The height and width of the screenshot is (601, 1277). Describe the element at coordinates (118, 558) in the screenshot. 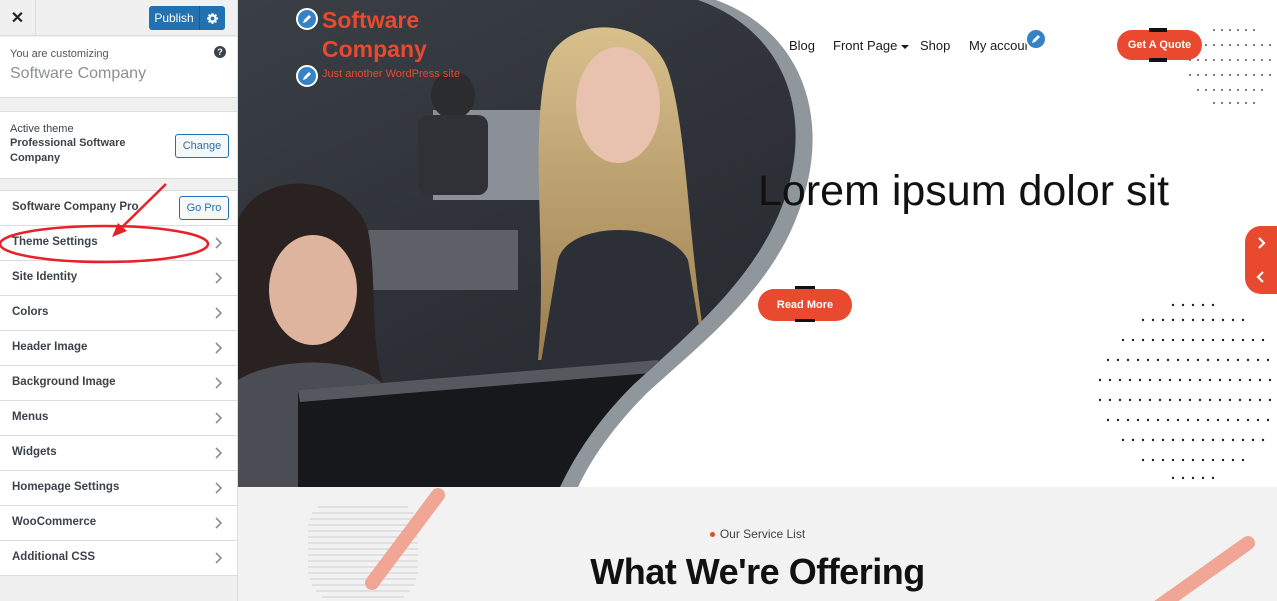

I see `sidebar-item-additional-css: Additional CSS` at that location.